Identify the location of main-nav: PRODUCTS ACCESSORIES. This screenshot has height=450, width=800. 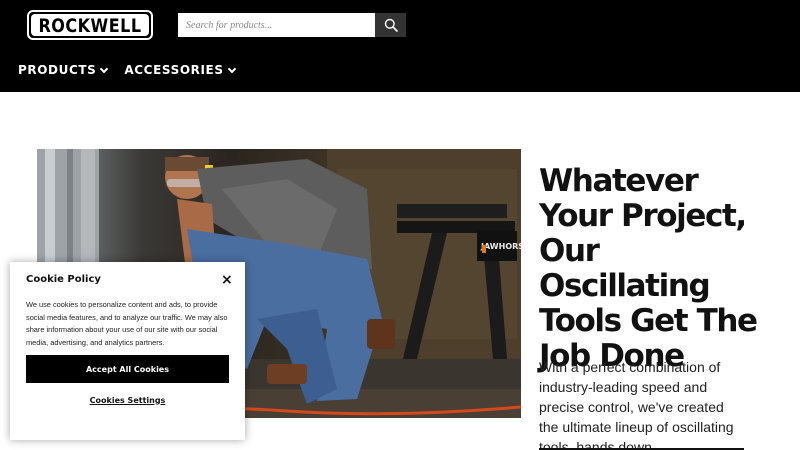
(127, 70).